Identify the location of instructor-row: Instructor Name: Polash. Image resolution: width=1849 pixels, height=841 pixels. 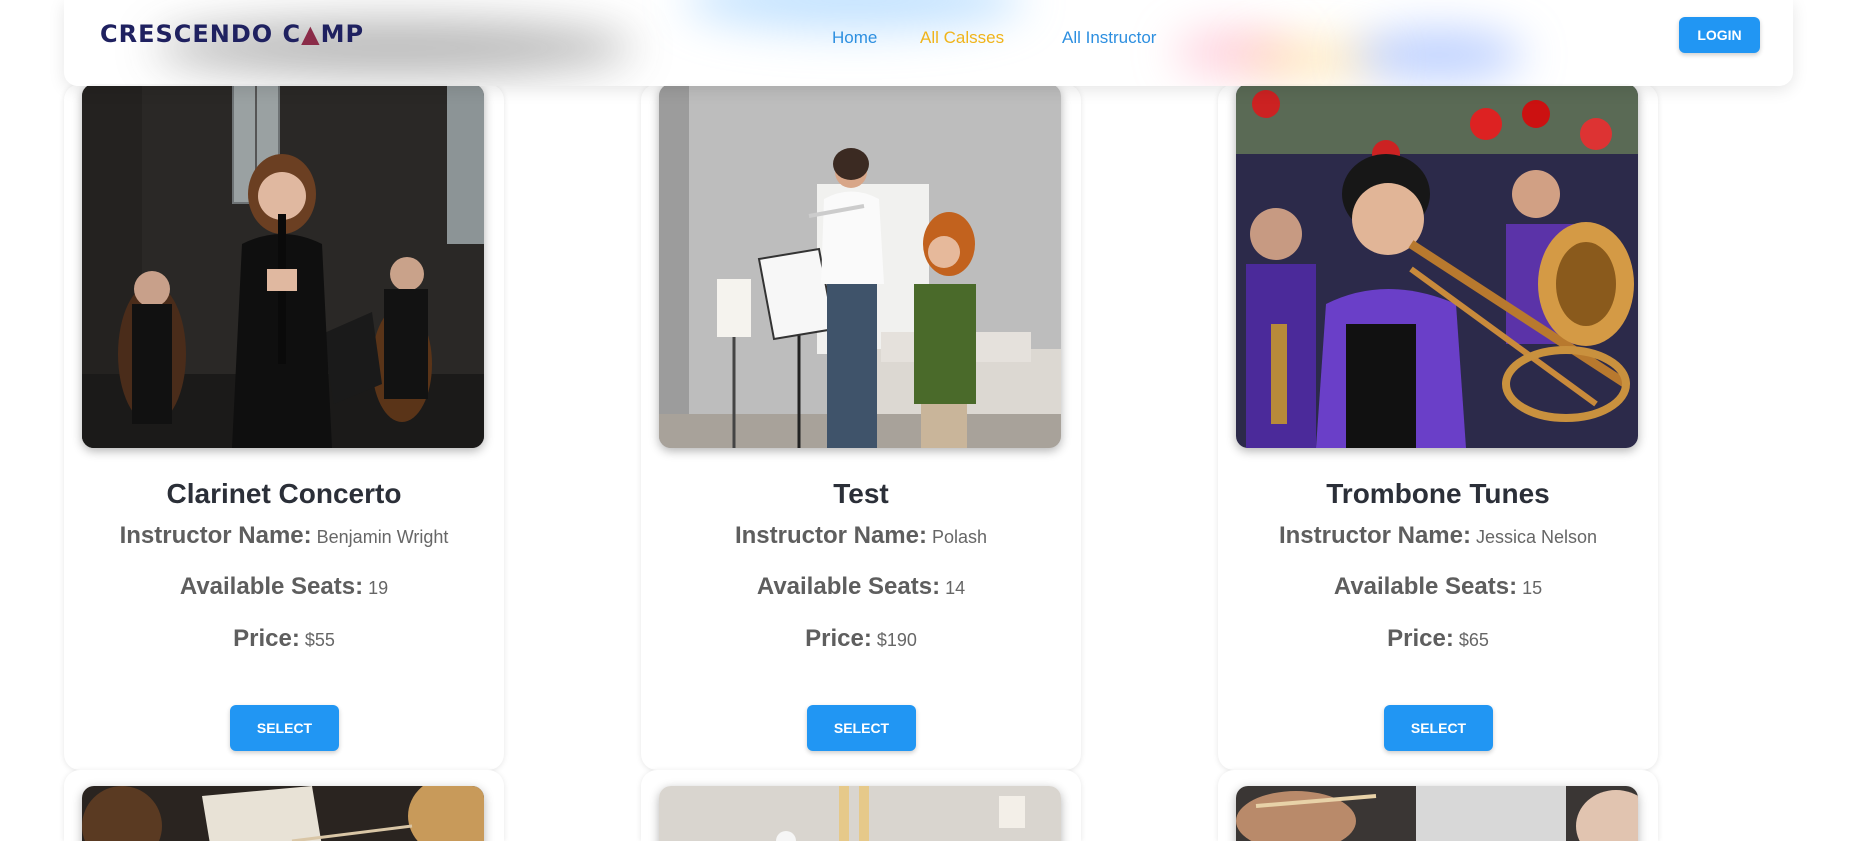
(861, 535).